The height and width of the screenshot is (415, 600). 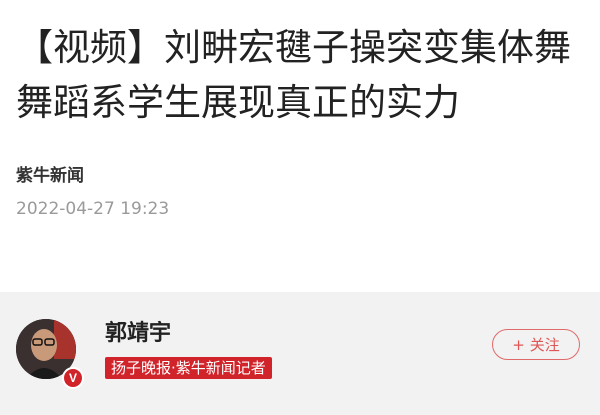 I want to click on verified-badge-icon: V, so click(x=73, y=378).